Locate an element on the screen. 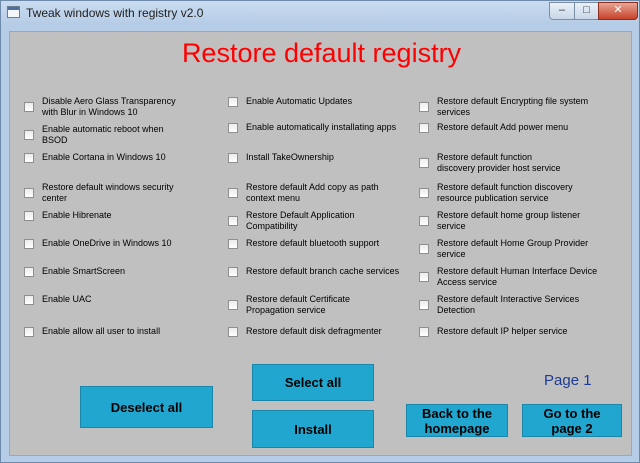  checkbox-label-line: Enable Cortana in Windows 10 is located at coordinates (104, 157).